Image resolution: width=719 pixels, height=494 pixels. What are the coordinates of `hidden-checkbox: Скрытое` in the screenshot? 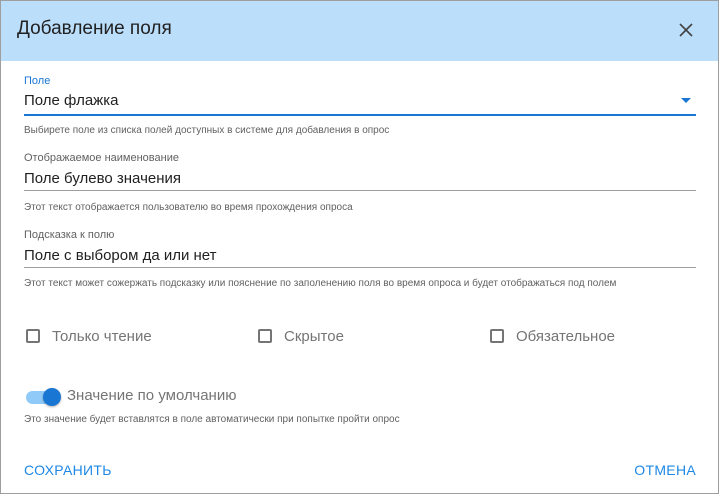 It's located at (301, 336).